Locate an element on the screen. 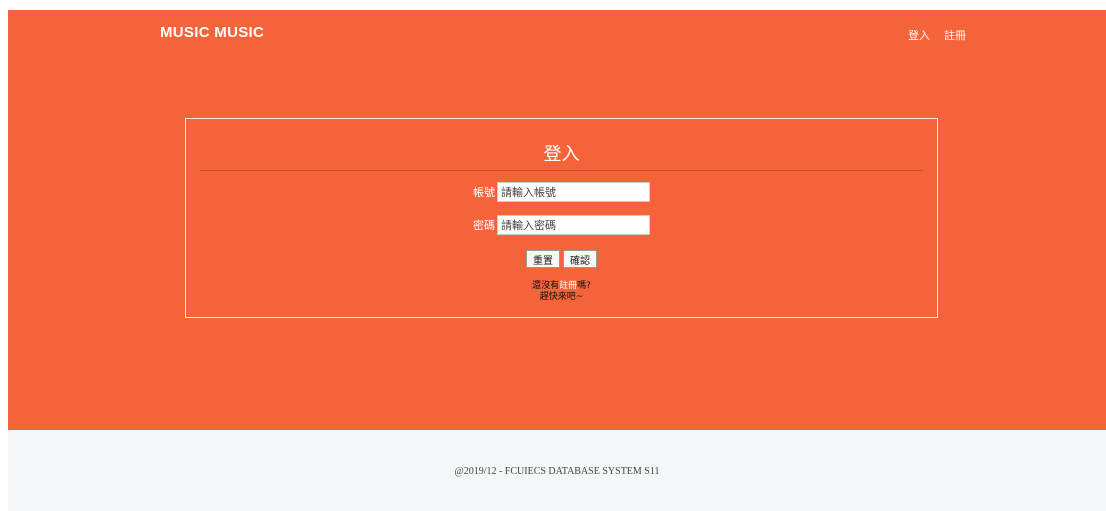  copyright-text: @2019/12 - FCUIECS DATABASE SYSTEM S11 is located at coordinates (557, 471).